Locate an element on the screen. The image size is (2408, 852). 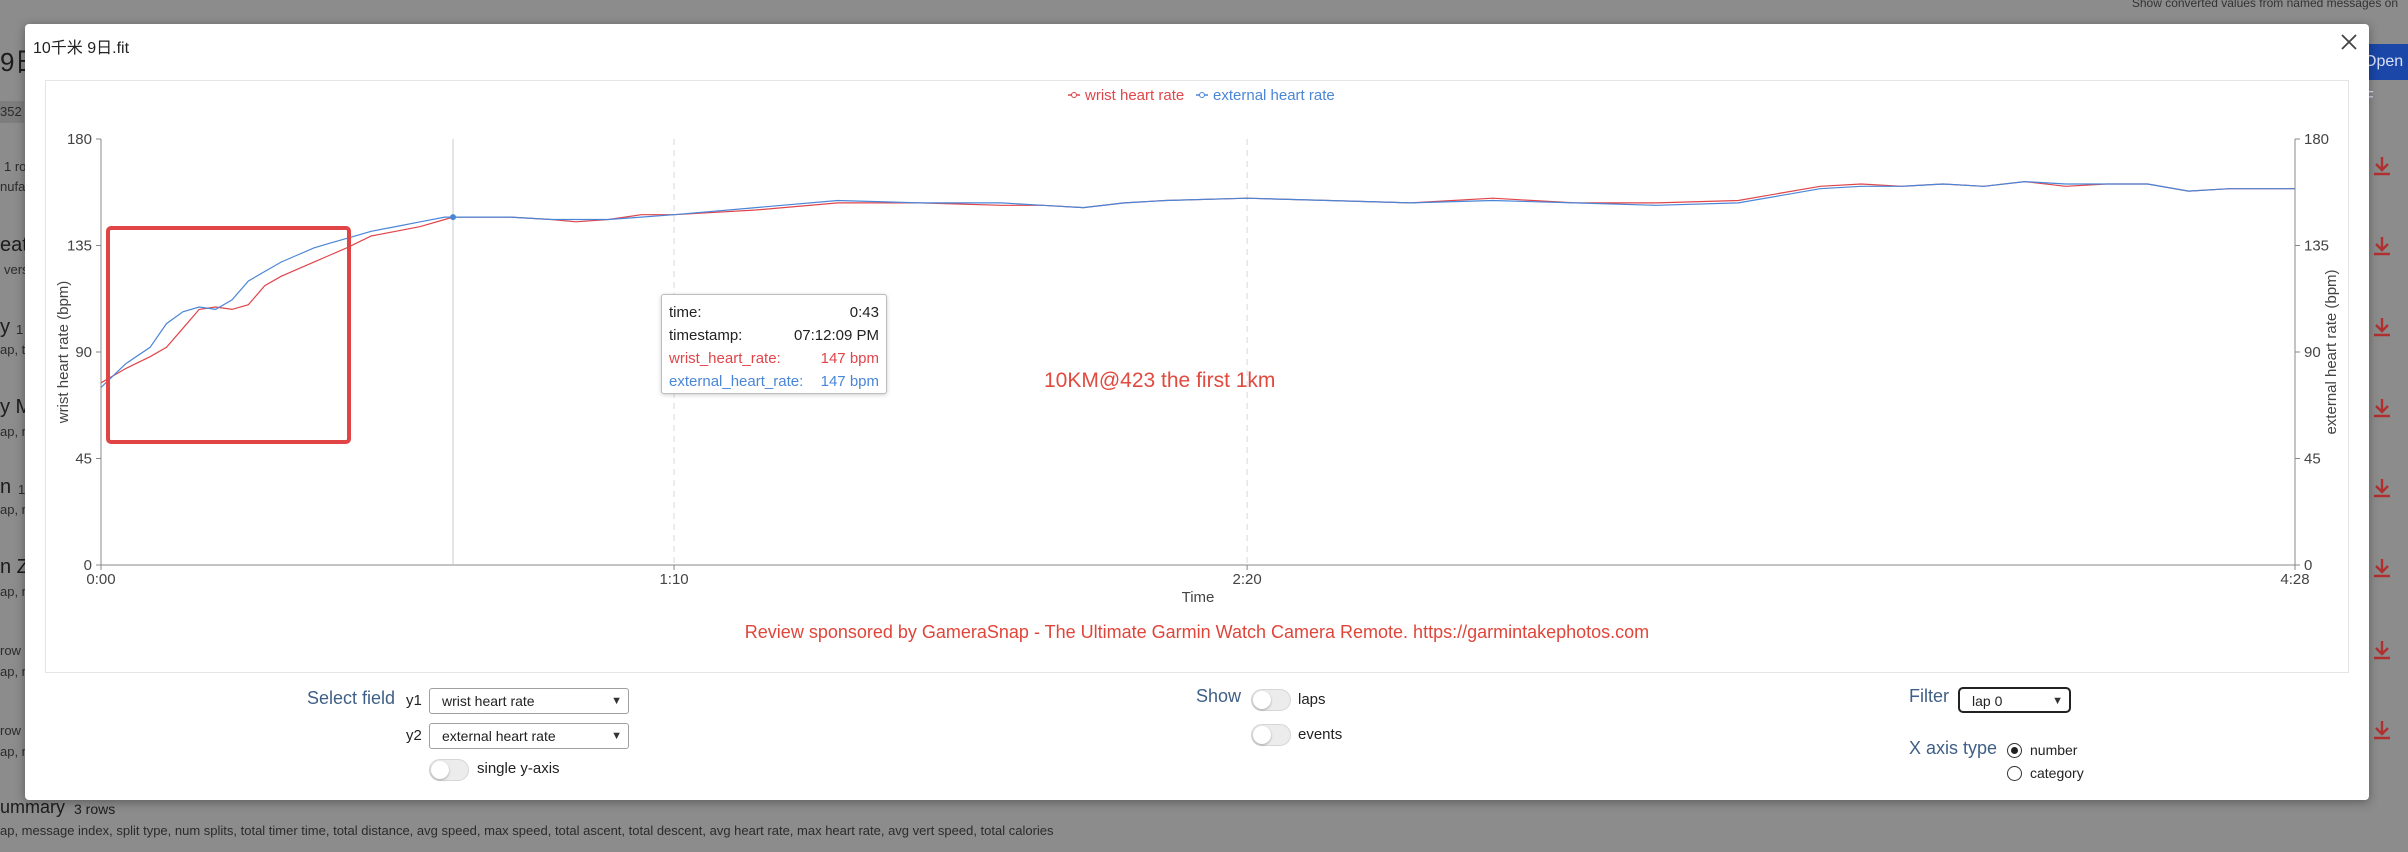
y2-select: external heart rate ▼ is located at coordinates (529, 736).